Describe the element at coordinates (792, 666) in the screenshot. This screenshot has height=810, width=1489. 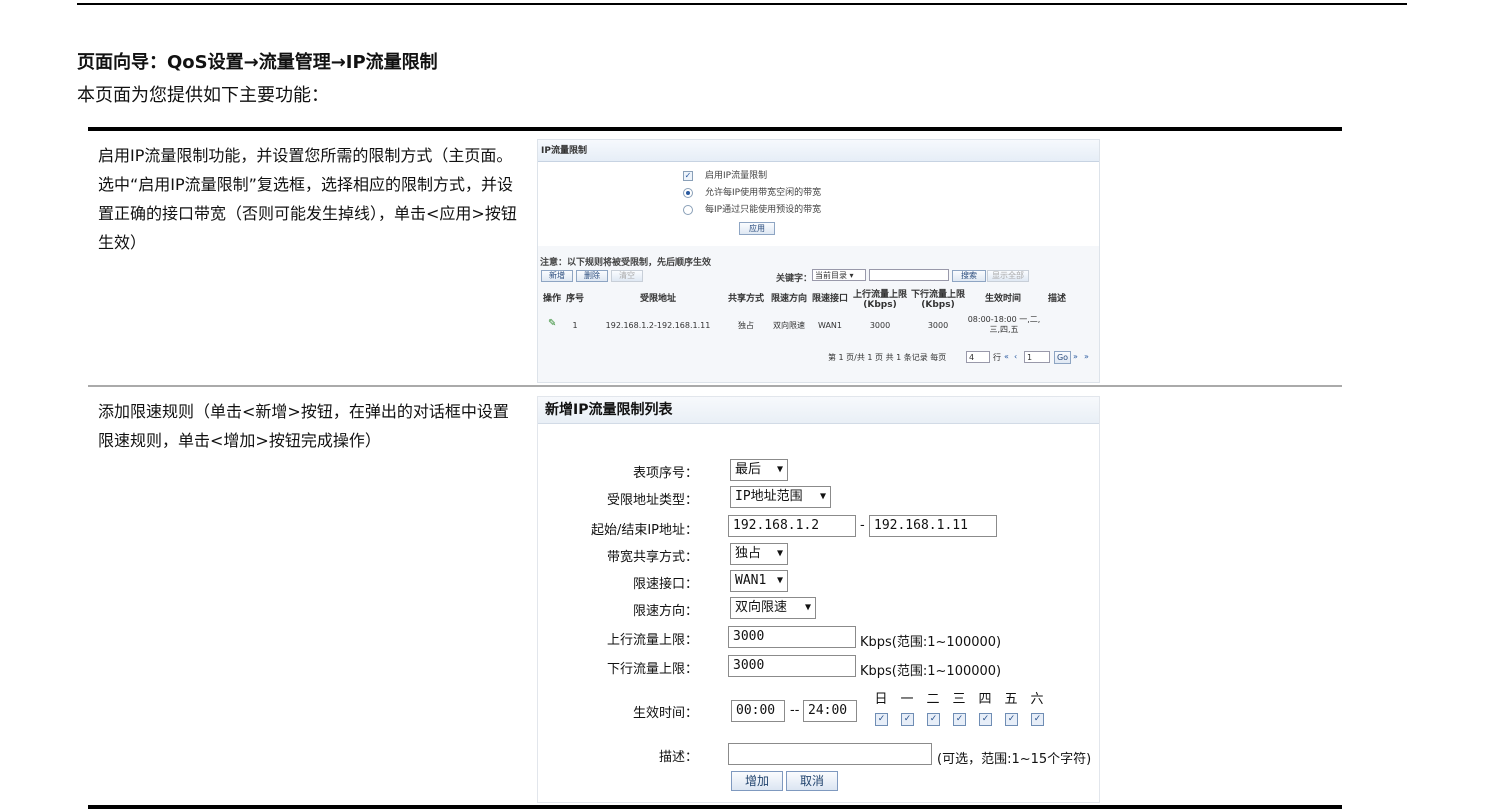
I see `down-limit-input: 3000` at that location.